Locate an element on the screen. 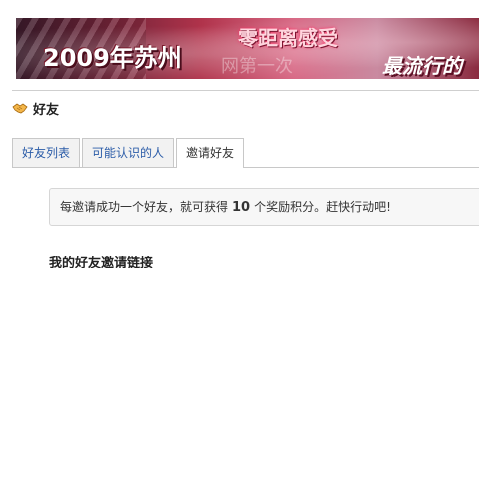 The width and height of the screenshot is (479, 485). banner-top-text: 零距离感受 is located at coordinates (288, 38).